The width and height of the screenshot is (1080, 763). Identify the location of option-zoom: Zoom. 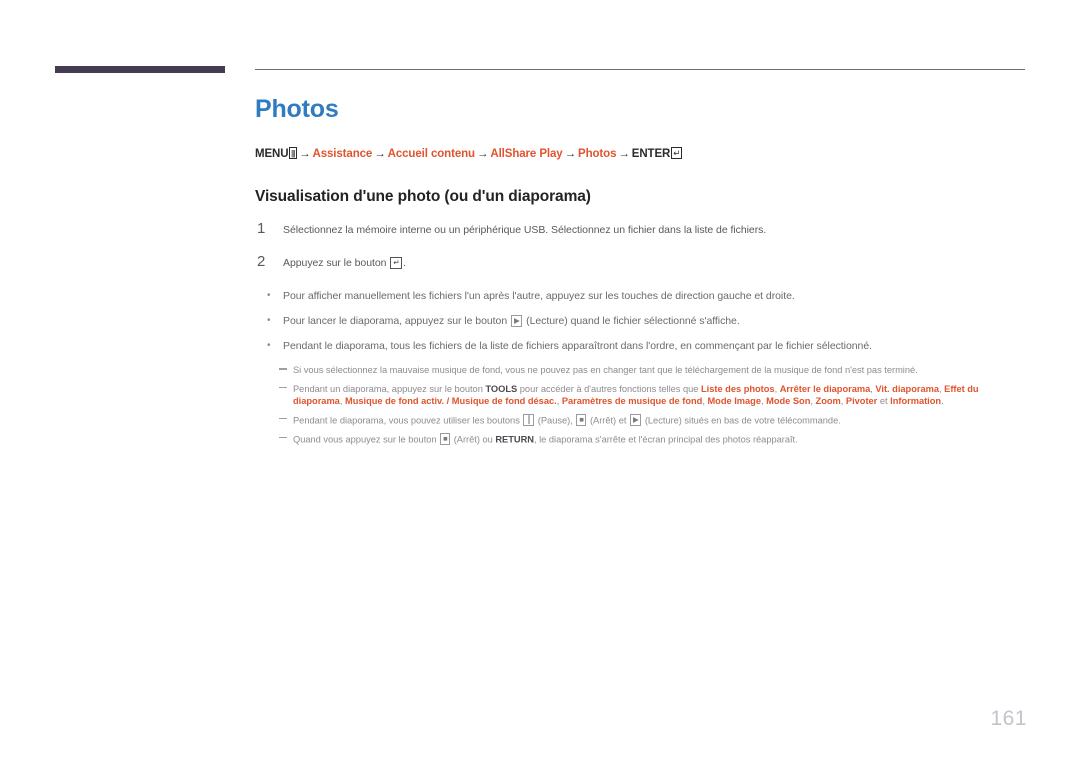
(828, 401).